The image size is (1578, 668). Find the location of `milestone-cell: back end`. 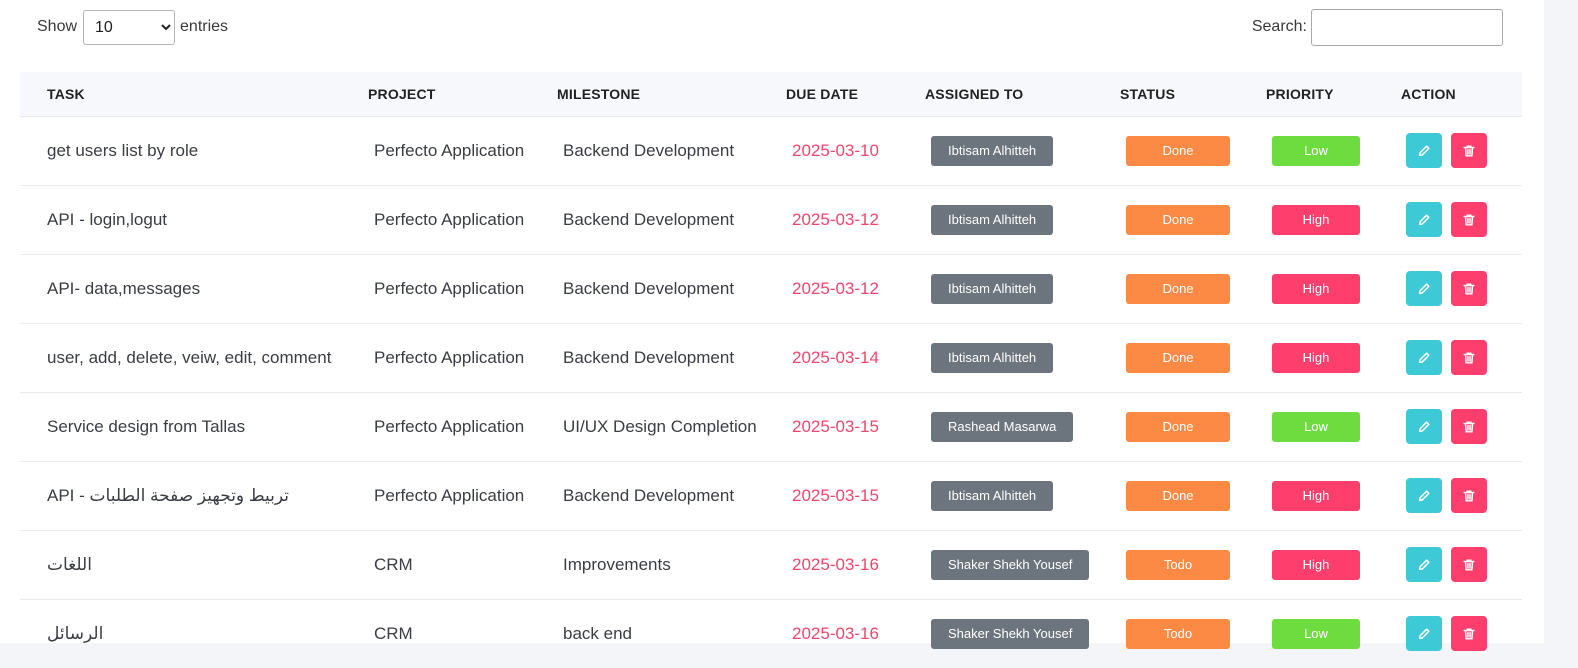

milestone-cell: back end is located at coordinates (597, 633).